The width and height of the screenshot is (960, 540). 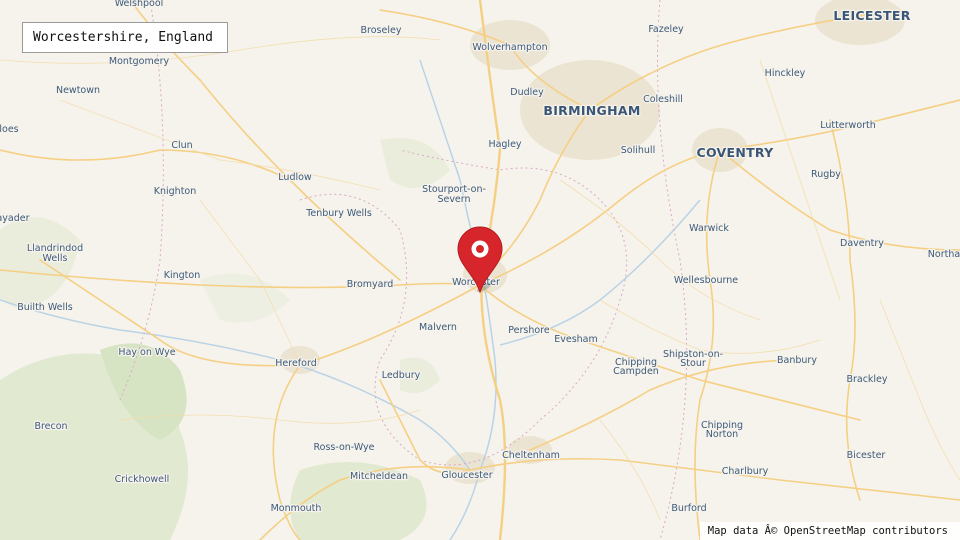 I want to click on place-label-clun: Clun, so click(x=181, y=145).